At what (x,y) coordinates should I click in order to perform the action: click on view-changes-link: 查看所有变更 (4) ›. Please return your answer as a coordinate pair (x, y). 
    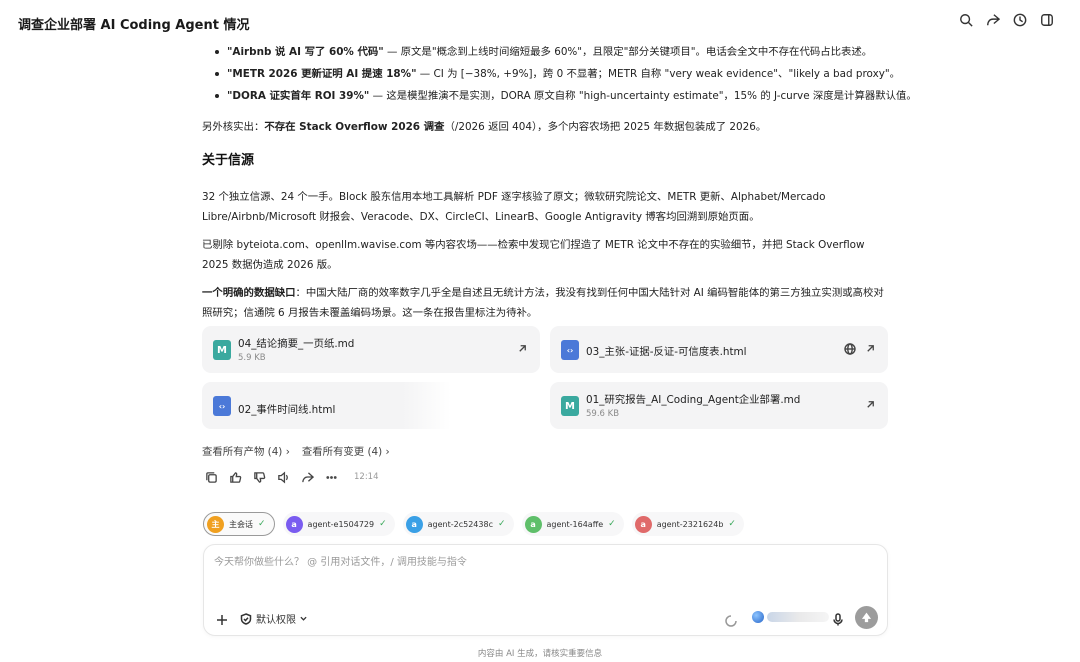
    Looking at the image, I should click on (346, 450).